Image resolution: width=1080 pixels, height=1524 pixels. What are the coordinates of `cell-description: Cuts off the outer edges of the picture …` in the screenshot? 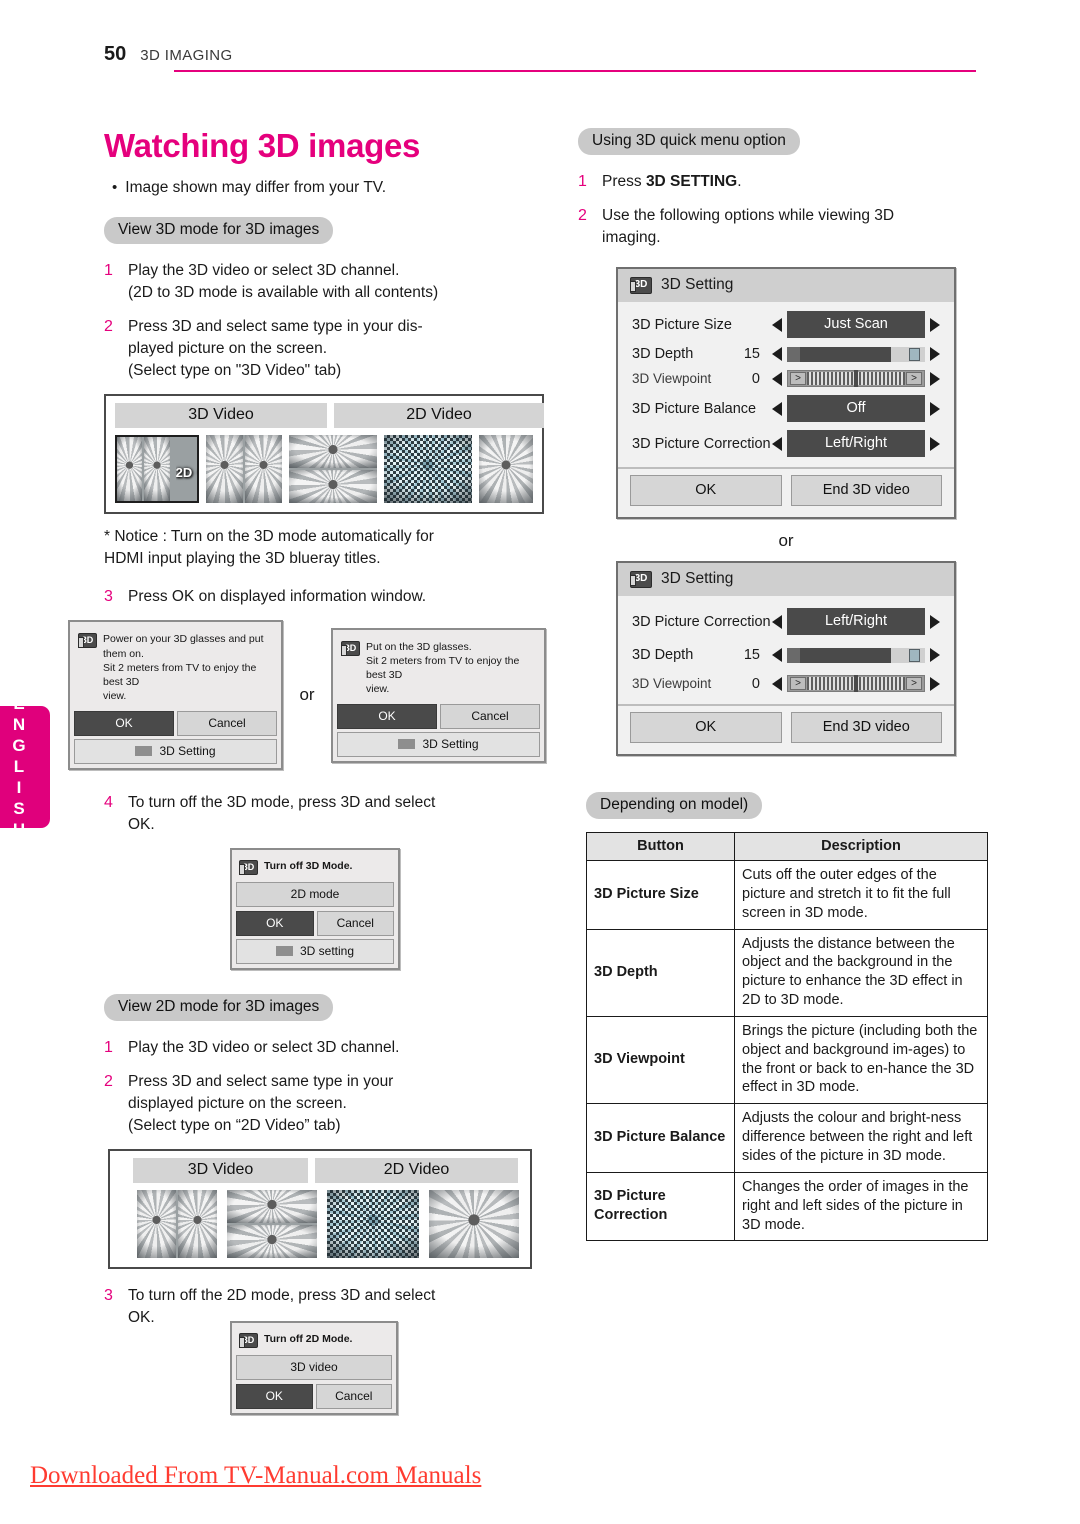 It's located at (861, 895).